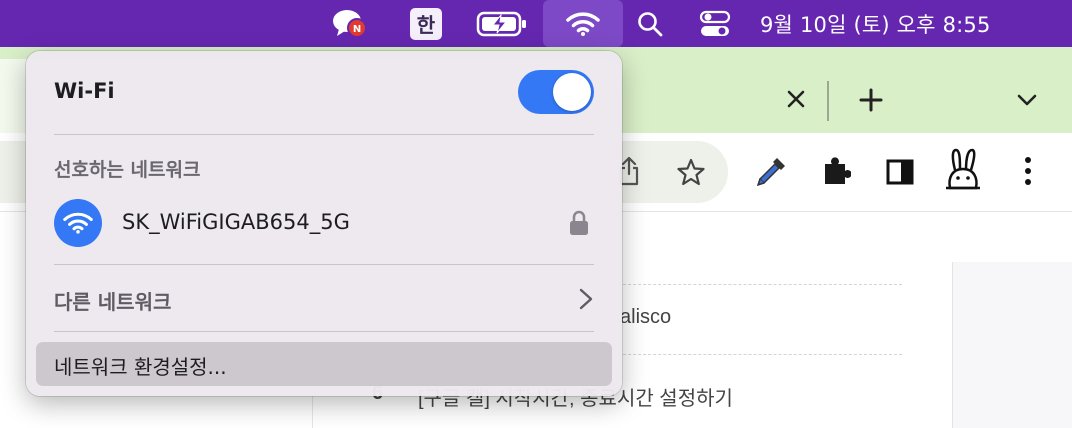  I want to click on content-side-border, so click(952, 345).